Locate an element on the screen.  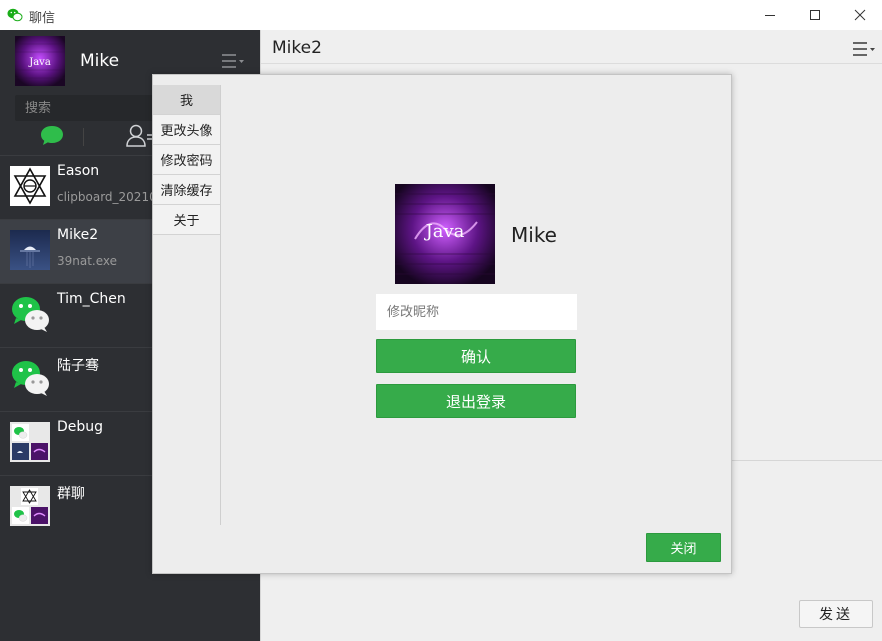
profile-avatar: Java is located at coordinates (40, 61).